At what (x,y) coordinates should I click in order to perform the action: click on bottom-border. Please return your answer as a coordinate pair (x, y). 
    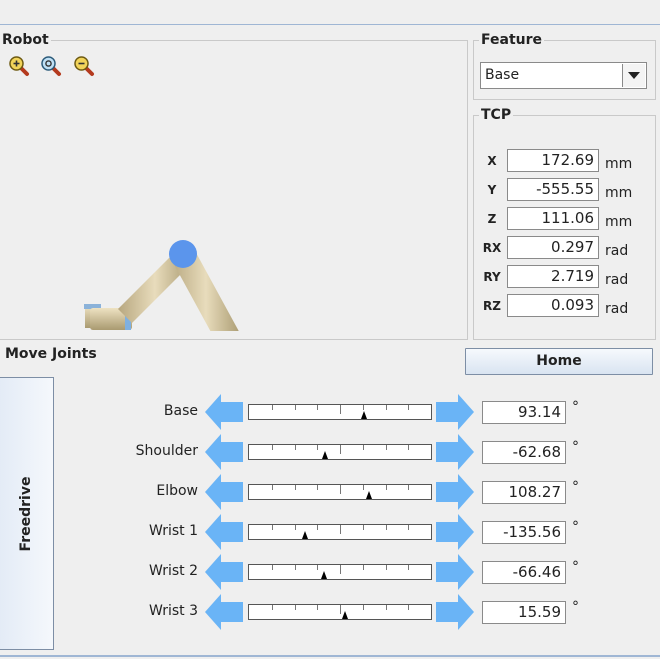
    Looking at the image, I should click on (330, 656).